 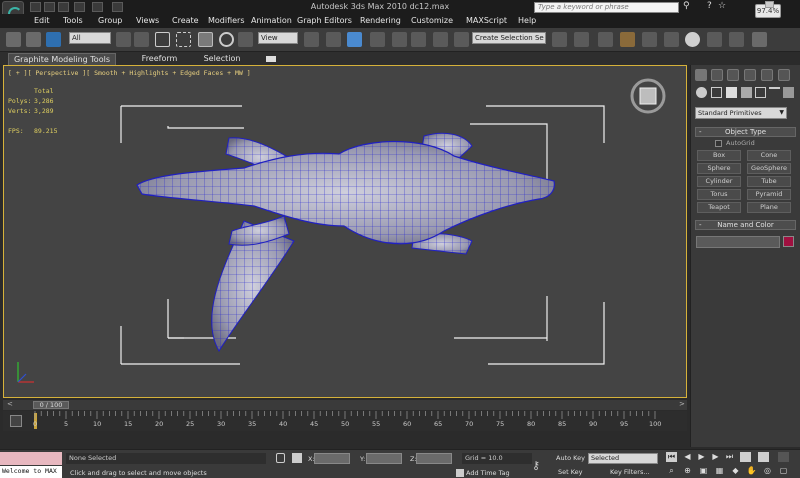 What do you see at coordinates (769, 155) in the screenshot?
I see `cone-button: Cone` at bounding box center [769, 155].